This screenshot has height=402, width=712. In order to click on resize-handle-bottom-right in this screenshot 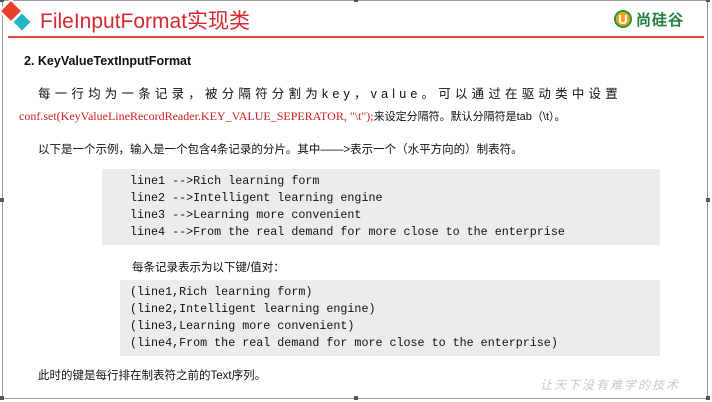, I will do `click(708, 398)`.